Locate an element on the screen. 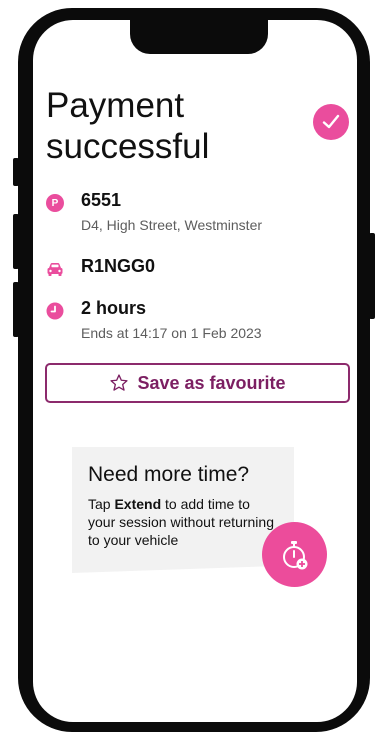  location-address: D4, High Street, Westminster is located at coordinates (172, 225).